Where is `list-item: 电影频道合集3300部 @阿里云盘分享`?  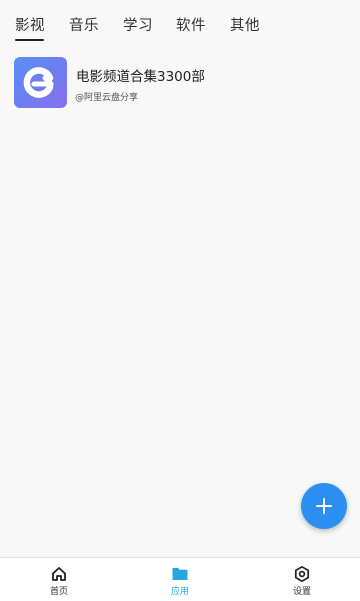 list-item: 电影频道合集3300部 @阿里云盘分享 is located at coordinates (180, 83).